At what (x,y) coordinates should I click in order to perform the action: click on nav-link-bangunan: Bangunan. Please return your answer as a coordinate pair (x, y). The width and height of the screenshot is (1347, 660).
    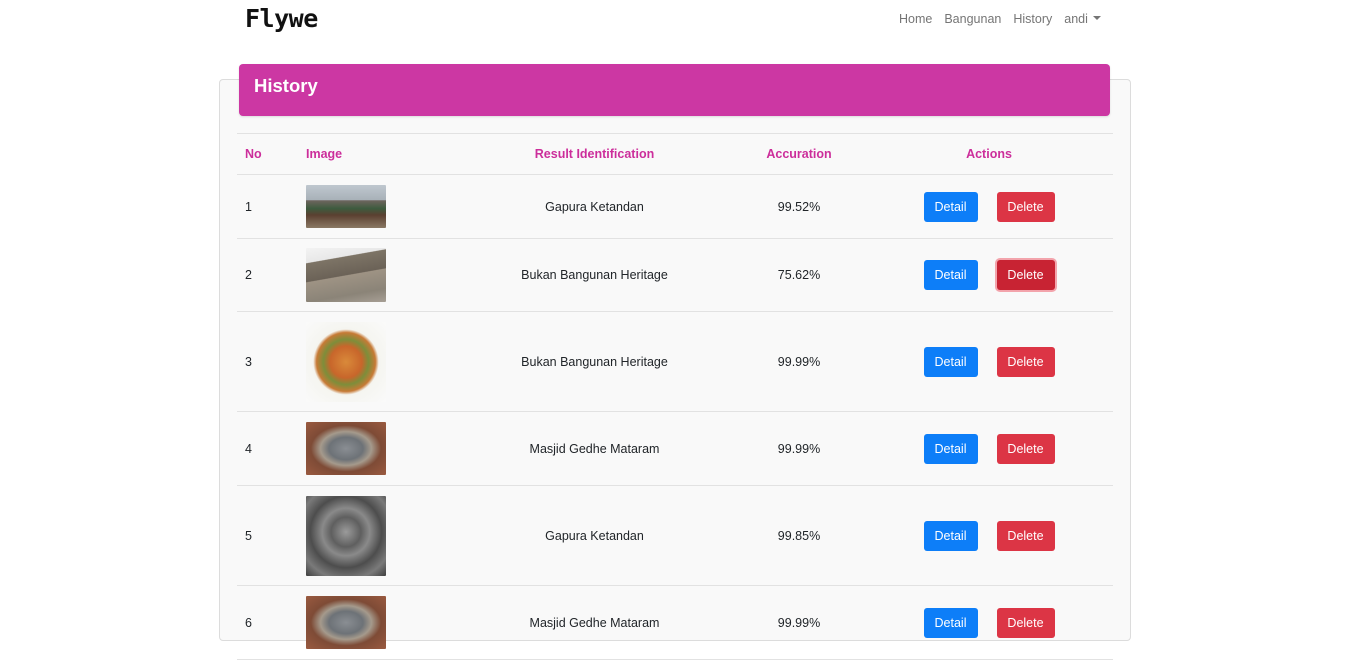
    Looking at the image, I should click on (972, 19).